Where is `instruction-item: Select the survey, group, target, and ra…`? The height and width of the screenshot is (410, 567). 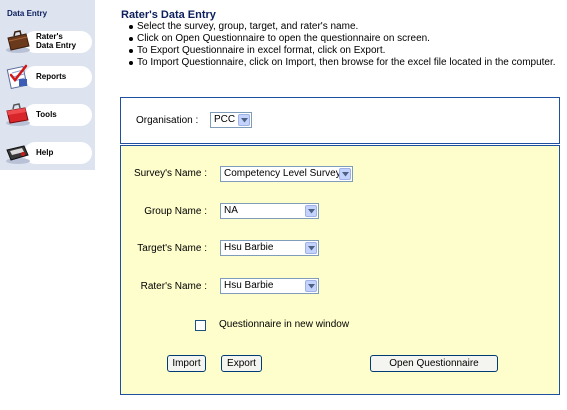
instruction-item: Select the survey, group, target, and ra… is located at coordinates (339, 27).